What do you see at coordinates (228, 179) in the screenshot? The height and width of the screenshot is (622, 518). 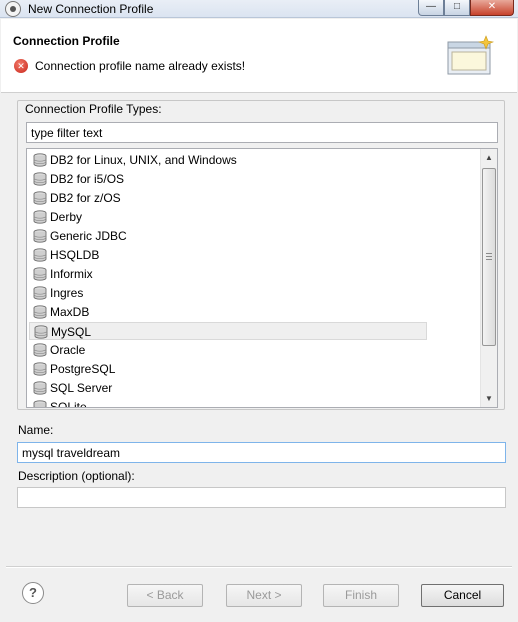 I see `list-item: DB2 for i5/OS` at bounding box center [228, 179].